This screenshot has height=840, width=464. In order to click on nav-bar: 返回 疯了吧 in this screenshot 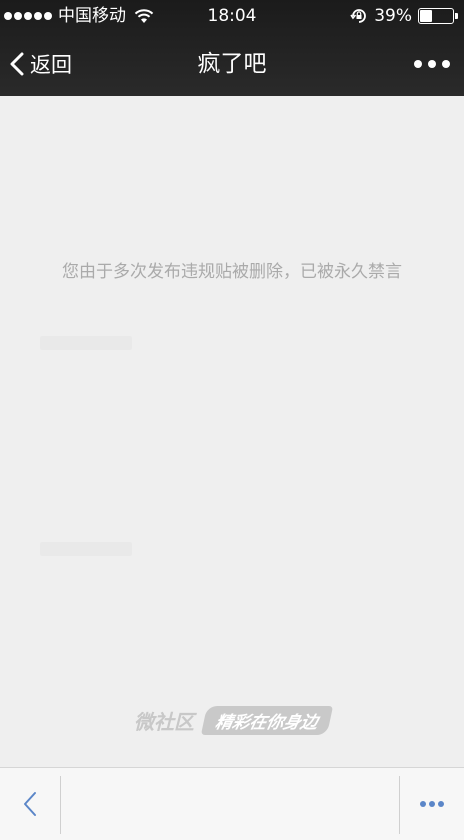, I will do `click(232, 65)`.